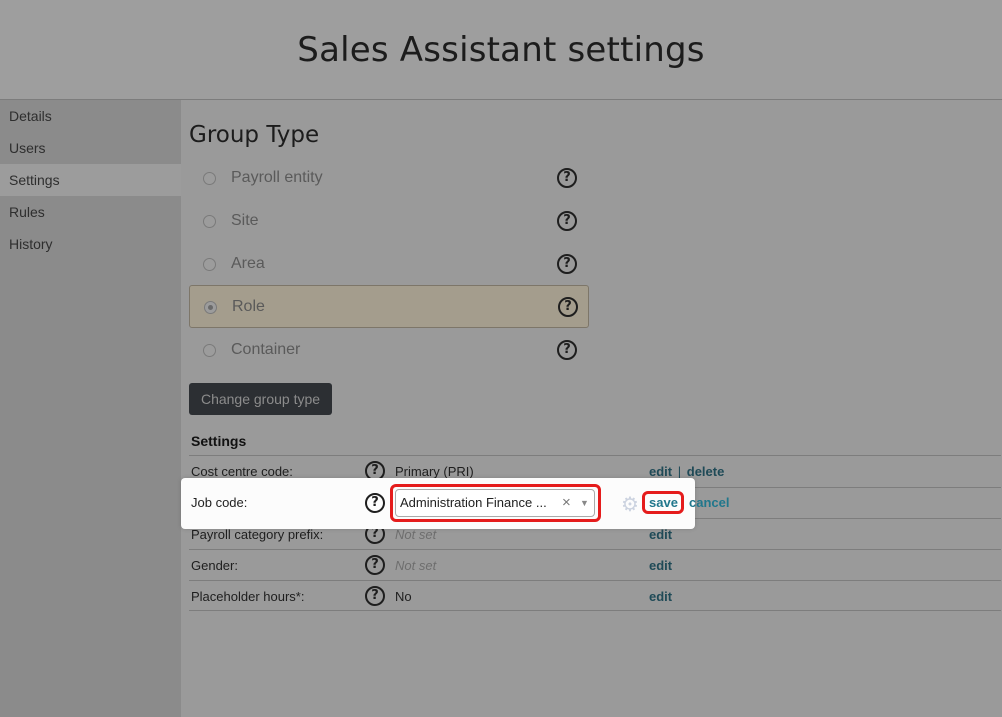 The height and width of the screenshot is (717, 1002). Describe the element at coordinates (663, 502) in the screenshot. I see `save-link: save` at that location.